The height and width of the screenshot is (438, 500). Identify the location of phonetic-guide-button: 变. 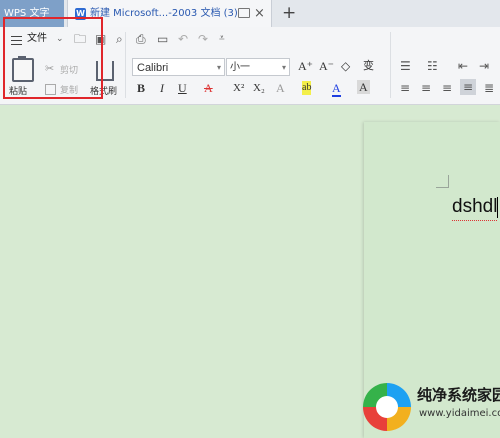
(368, 66).